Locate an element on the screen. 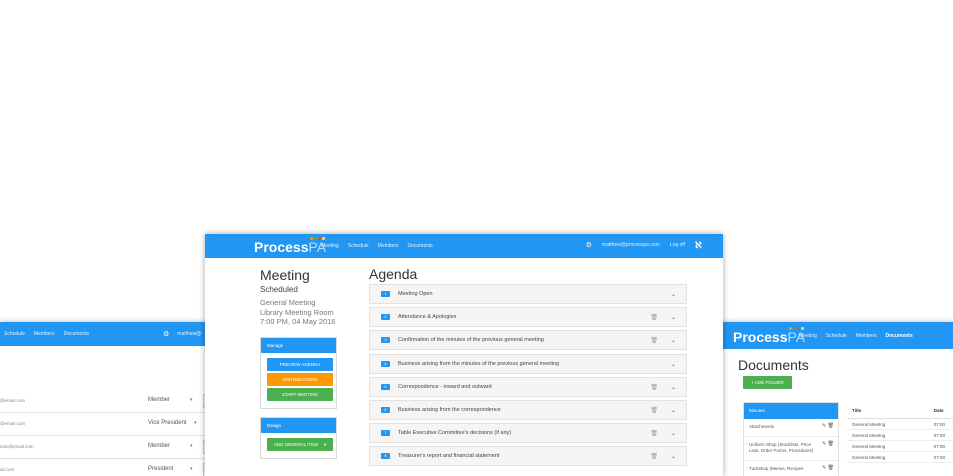 The width and height of the screenshot is (953, 476). member-row: ail.com President ▾ is located at coordinates (105, 468).